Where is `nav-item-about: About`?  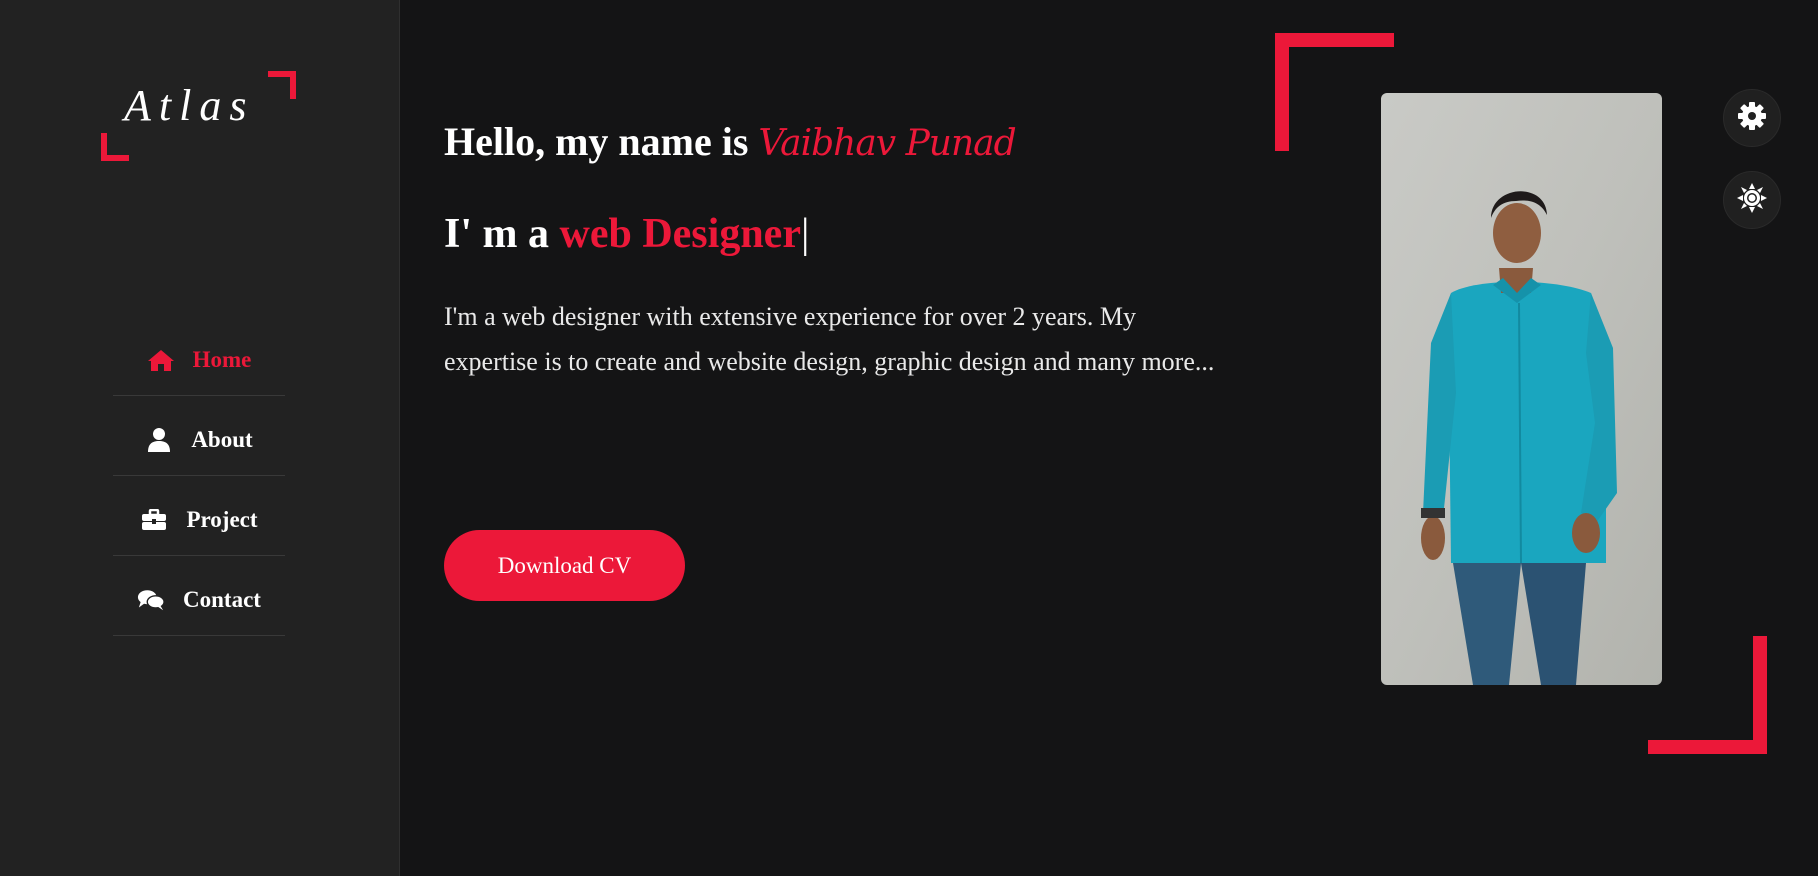
nav-item-about: About is located at coordinates (199, 436).